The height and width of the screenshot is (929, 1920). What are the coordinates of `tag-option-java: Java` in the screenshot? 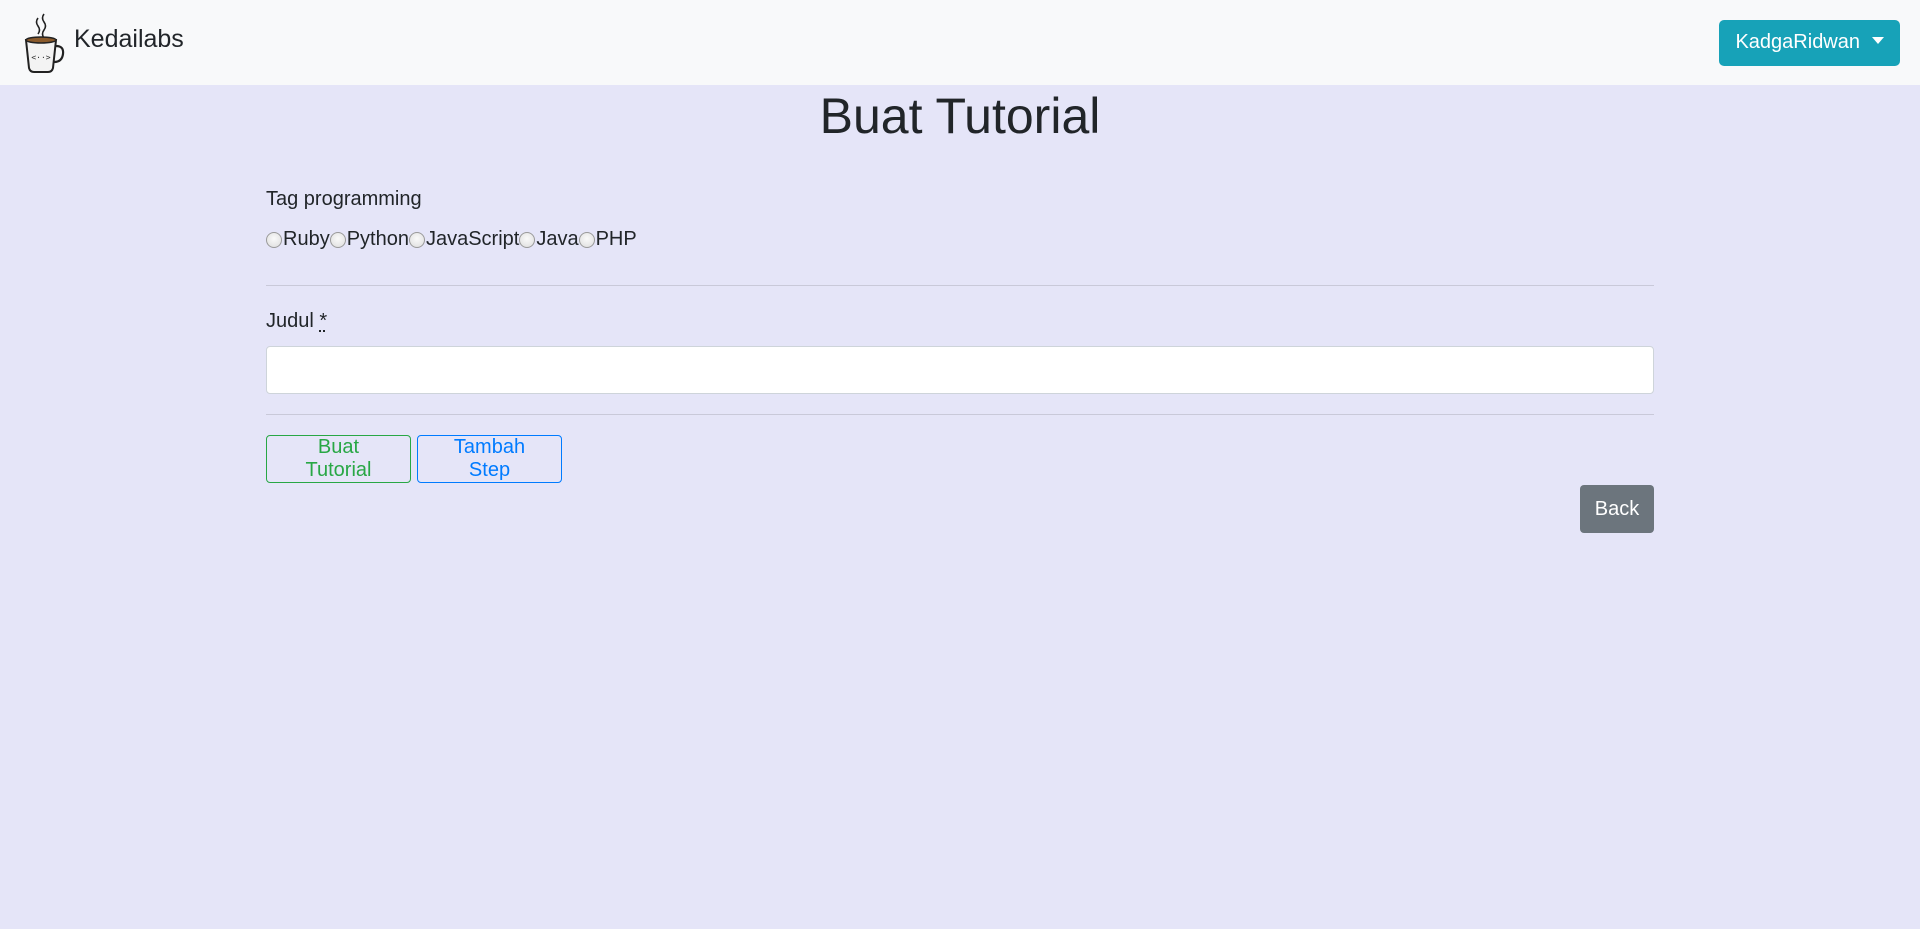 It's located at (549, 239).